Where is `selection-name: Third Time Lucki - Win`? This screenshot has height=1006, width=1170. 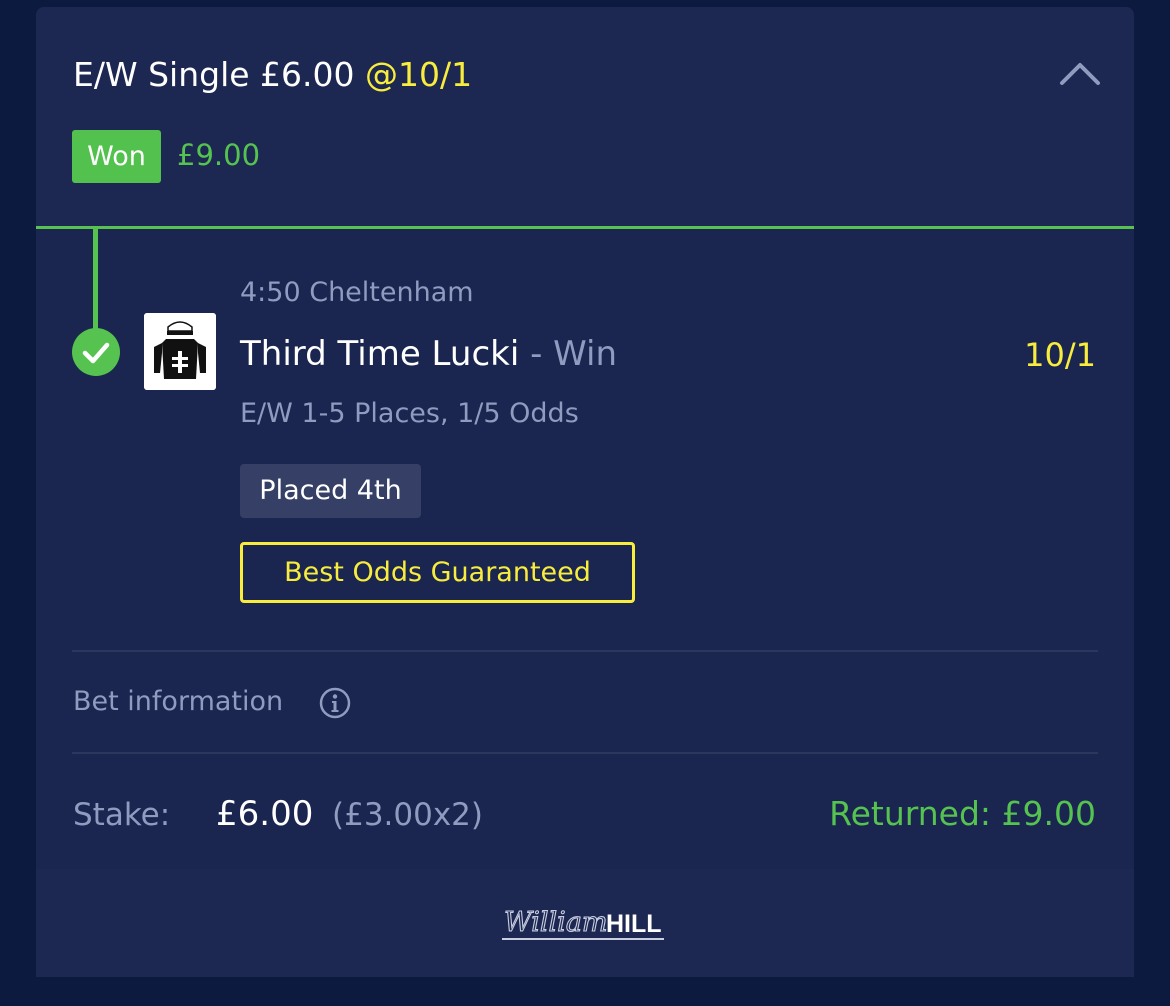 selection-name: Third Time Lucki - Win is located at coordinates (428, 354).